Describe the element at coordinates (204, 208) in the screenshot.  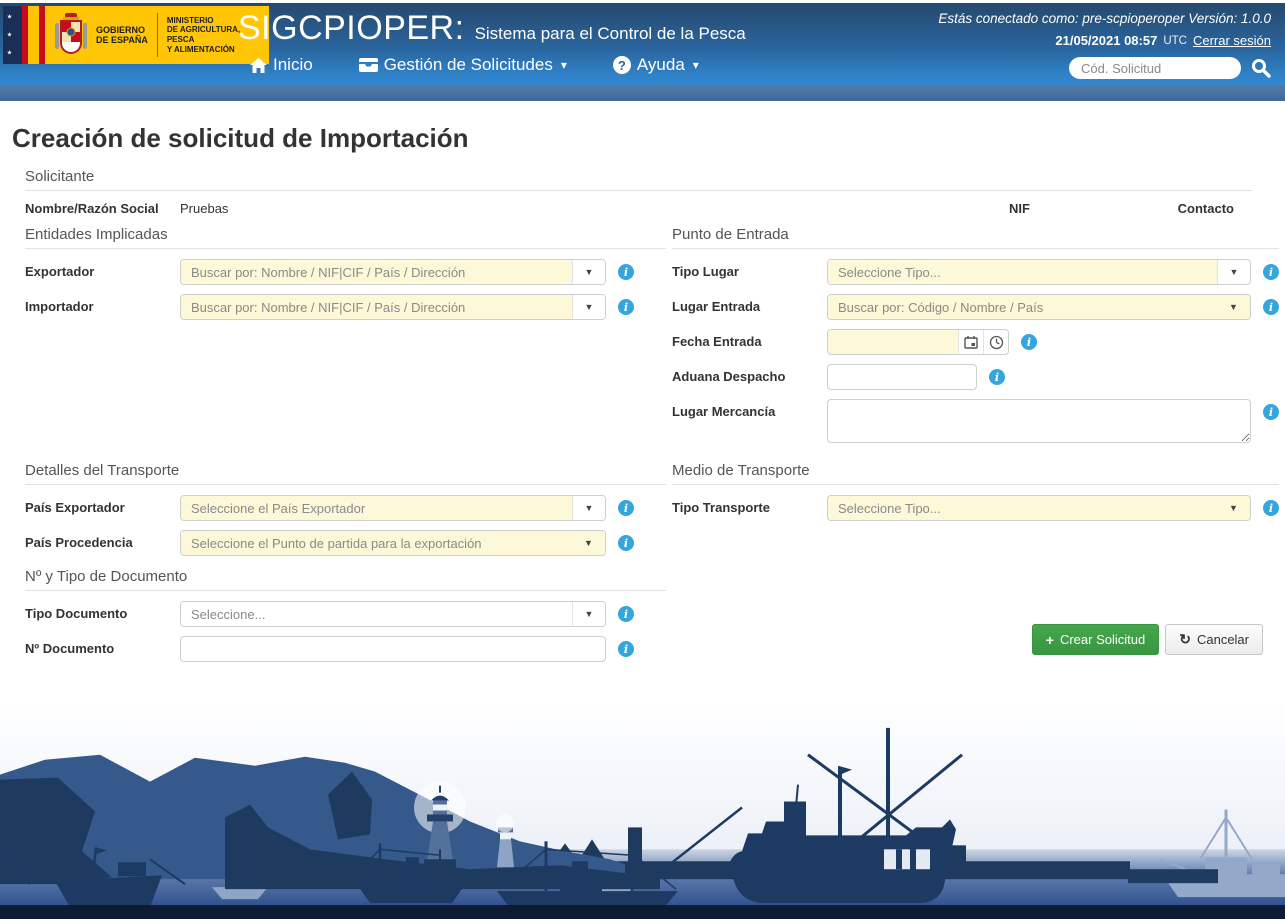
I see `nombre-razon-value: Pruebas` at that location.